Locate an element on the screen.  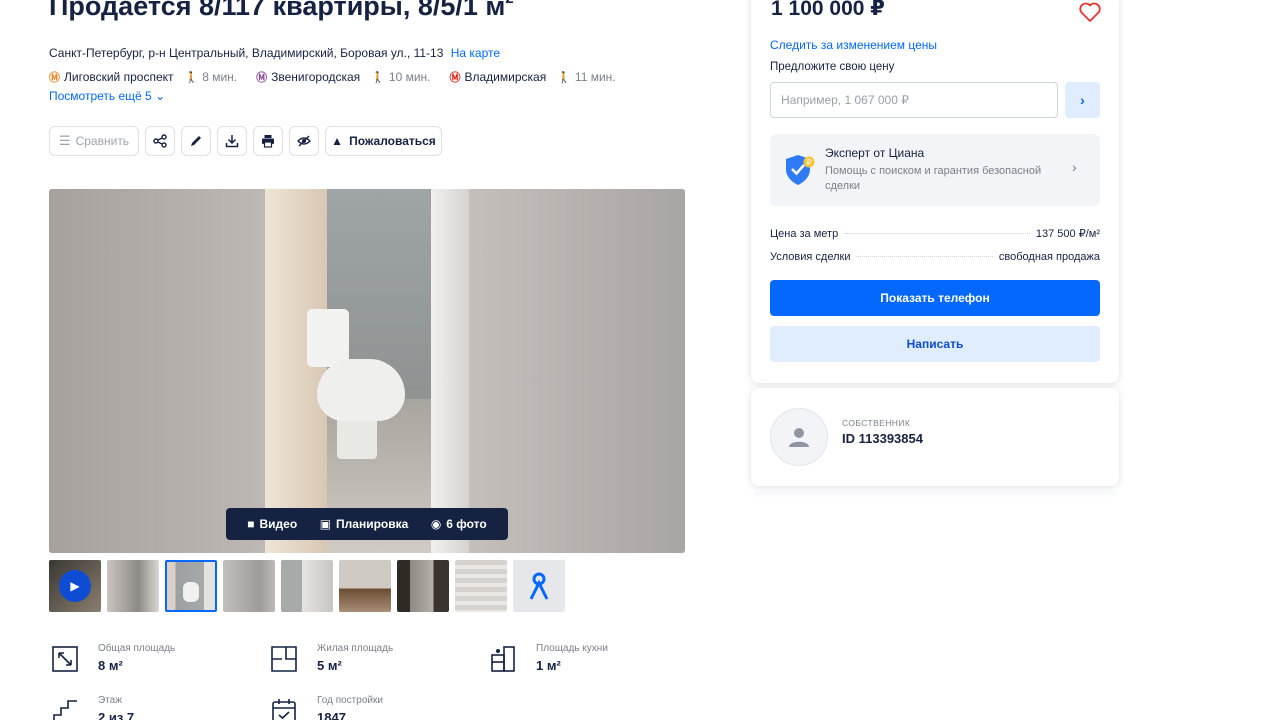
print-icon is located at coordinates (268, 141).